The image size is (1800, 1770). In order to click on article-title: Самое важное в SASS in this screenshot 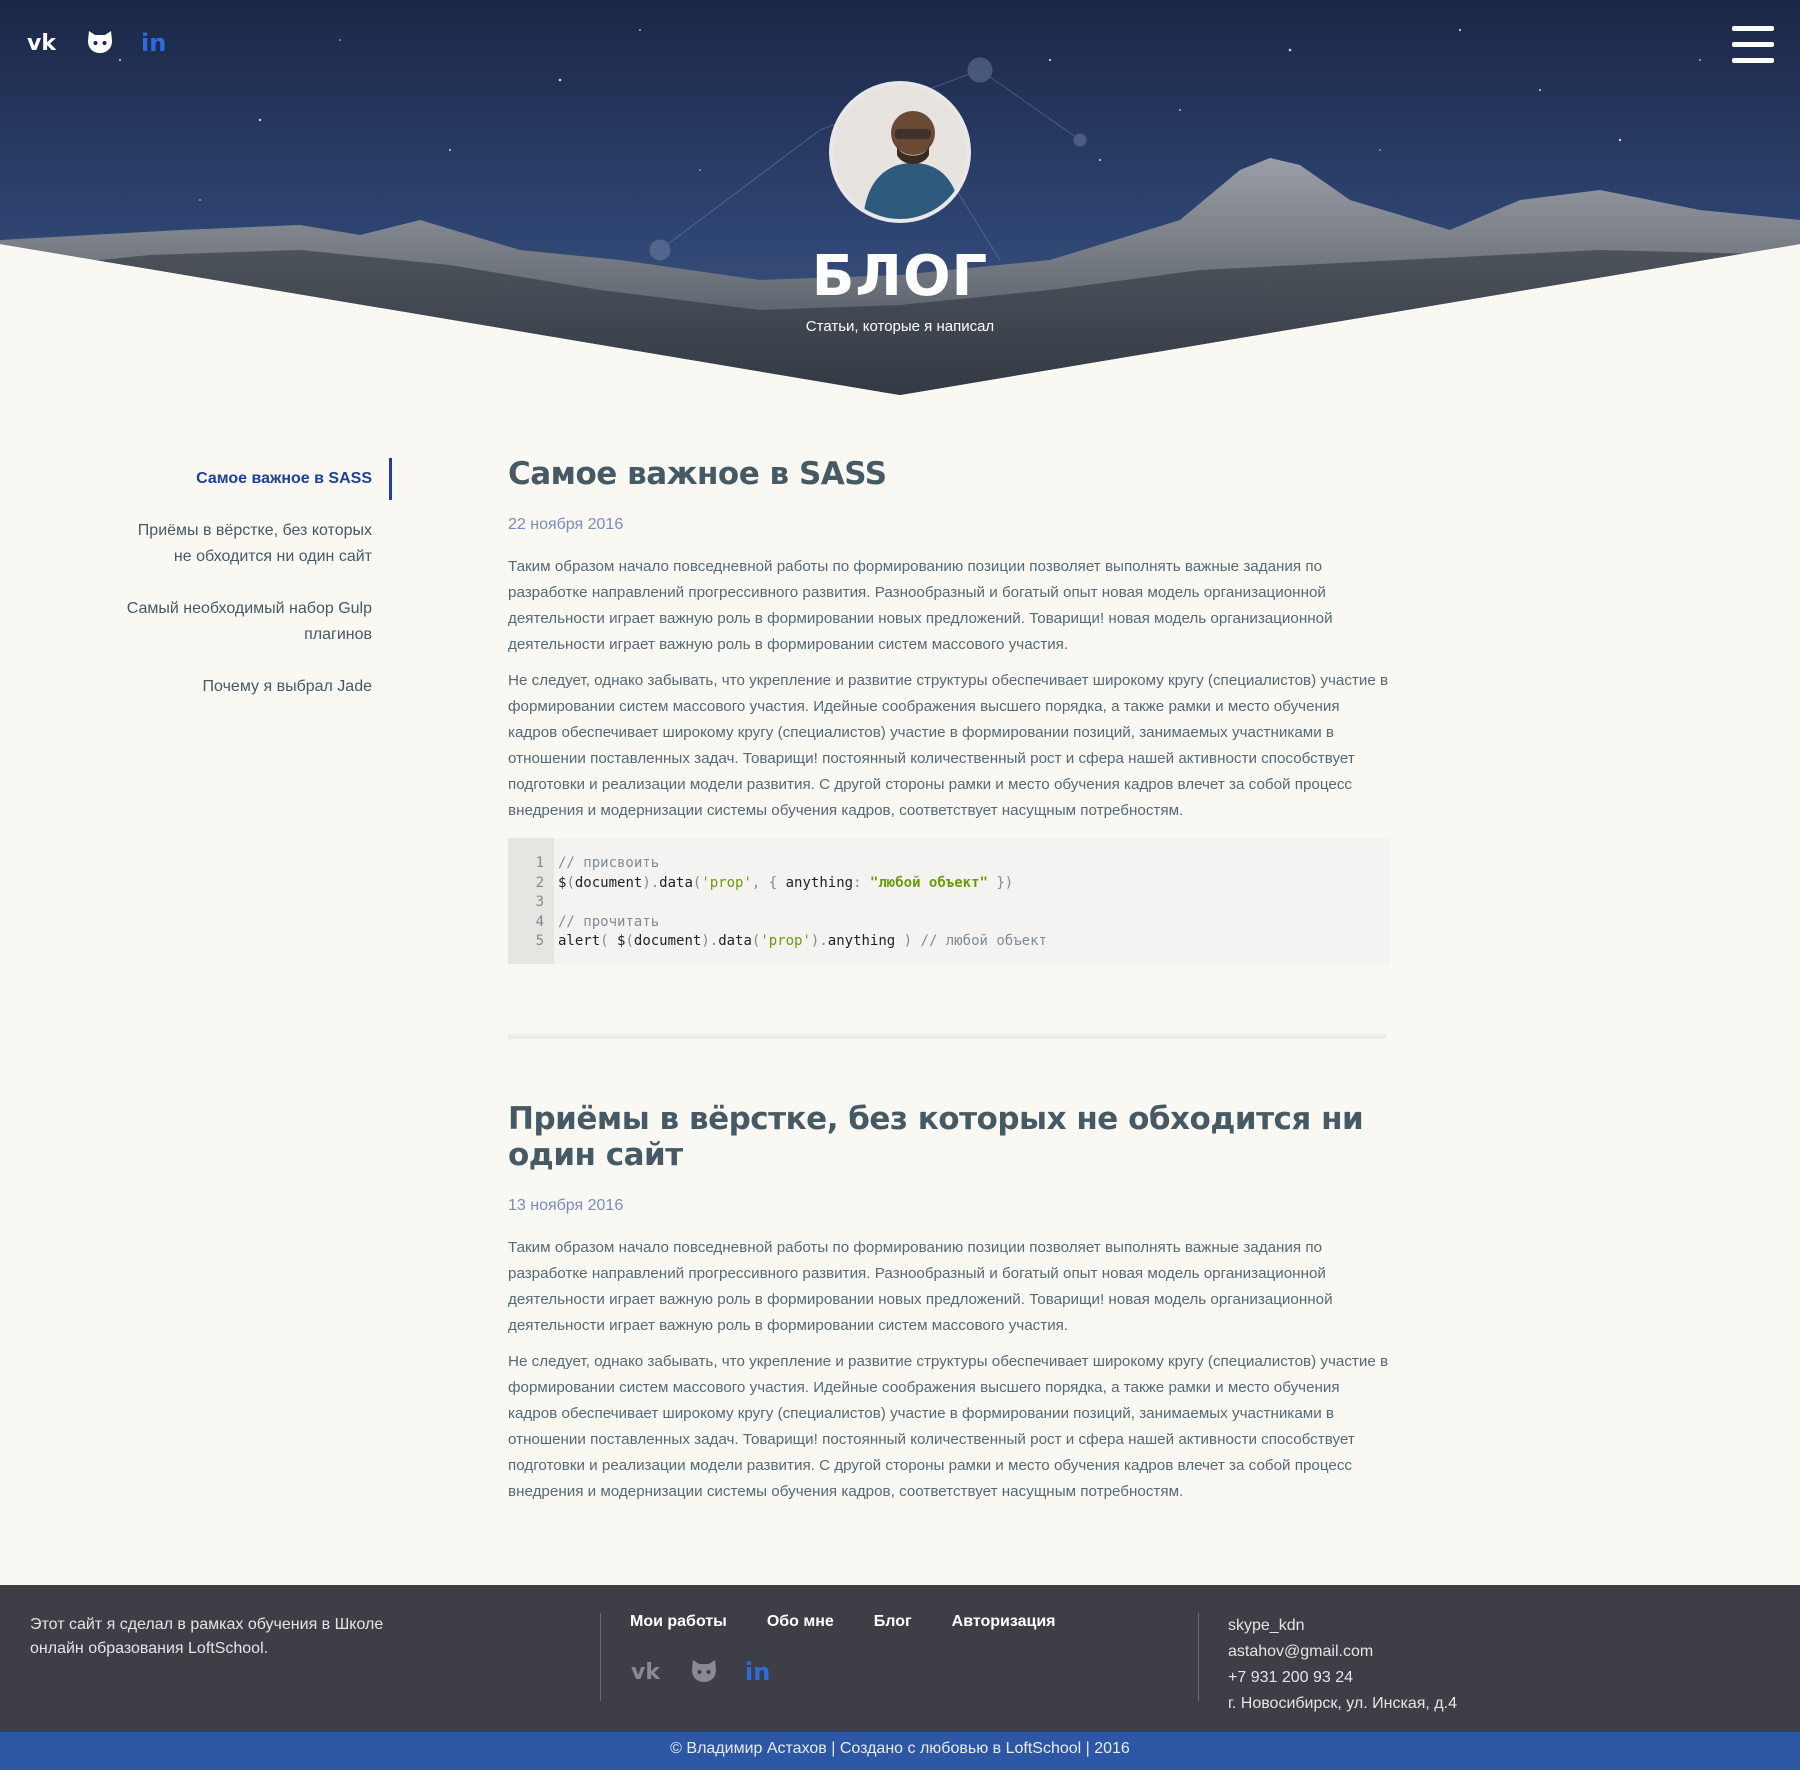, I will do `click(697, 474)`.